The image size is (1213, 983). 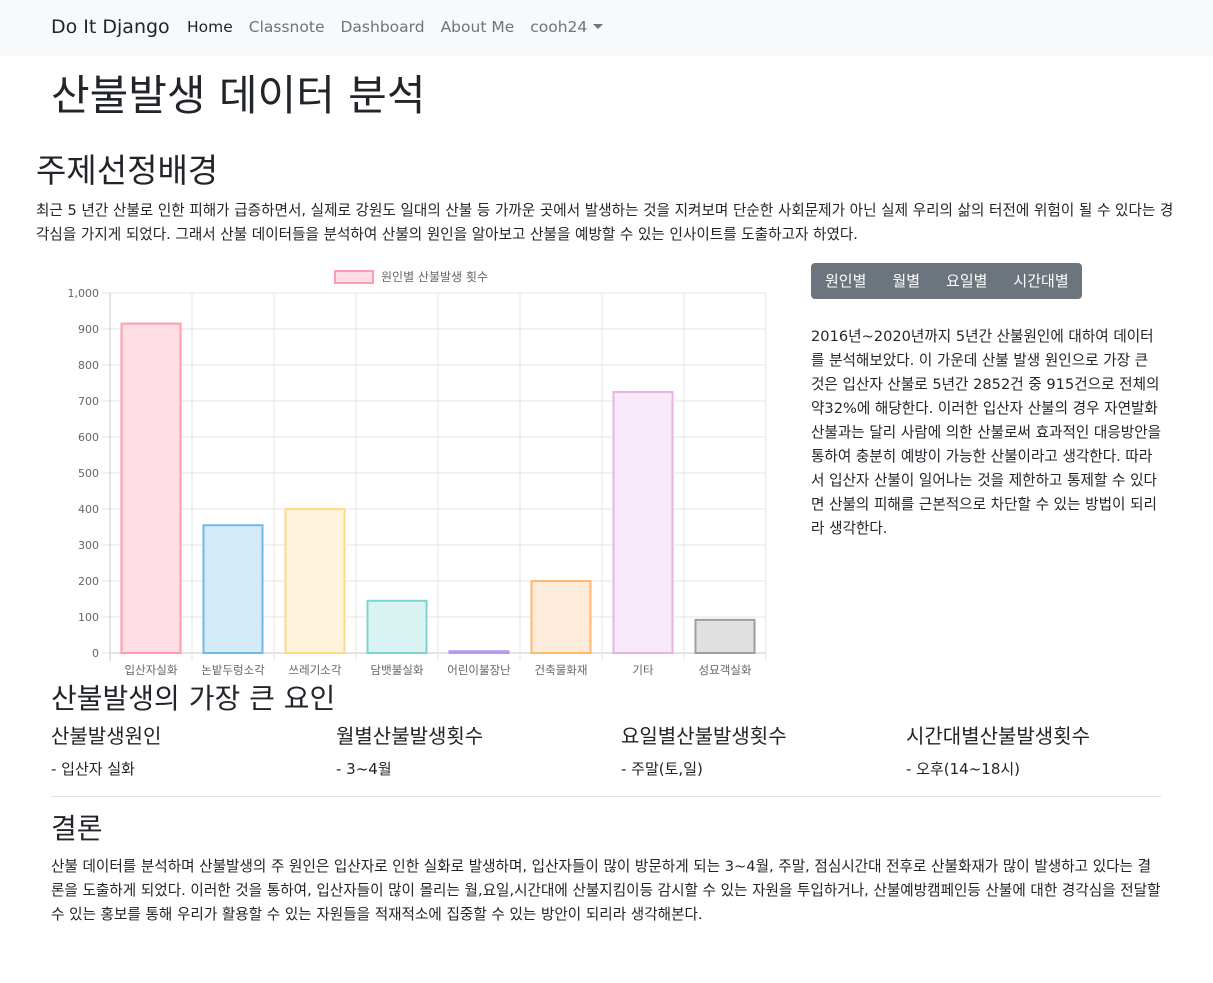 I want to click on factor-weekday-value: - 주말(토,일), so click(x=662, y=769).